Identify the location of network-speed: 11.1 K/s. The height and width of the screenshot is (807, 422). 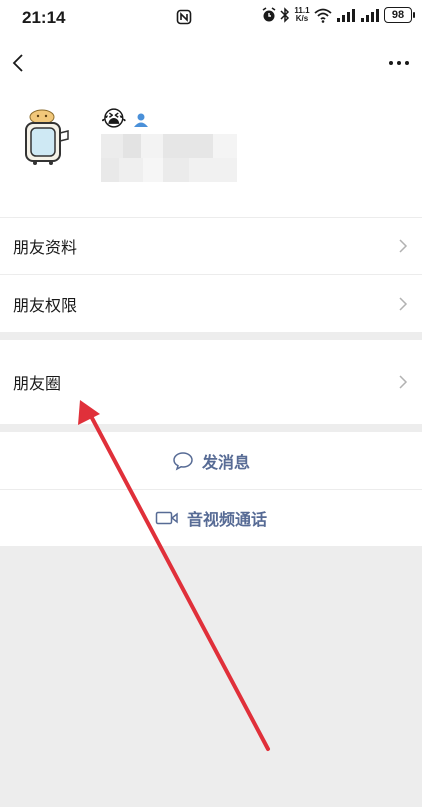
(302, 14).